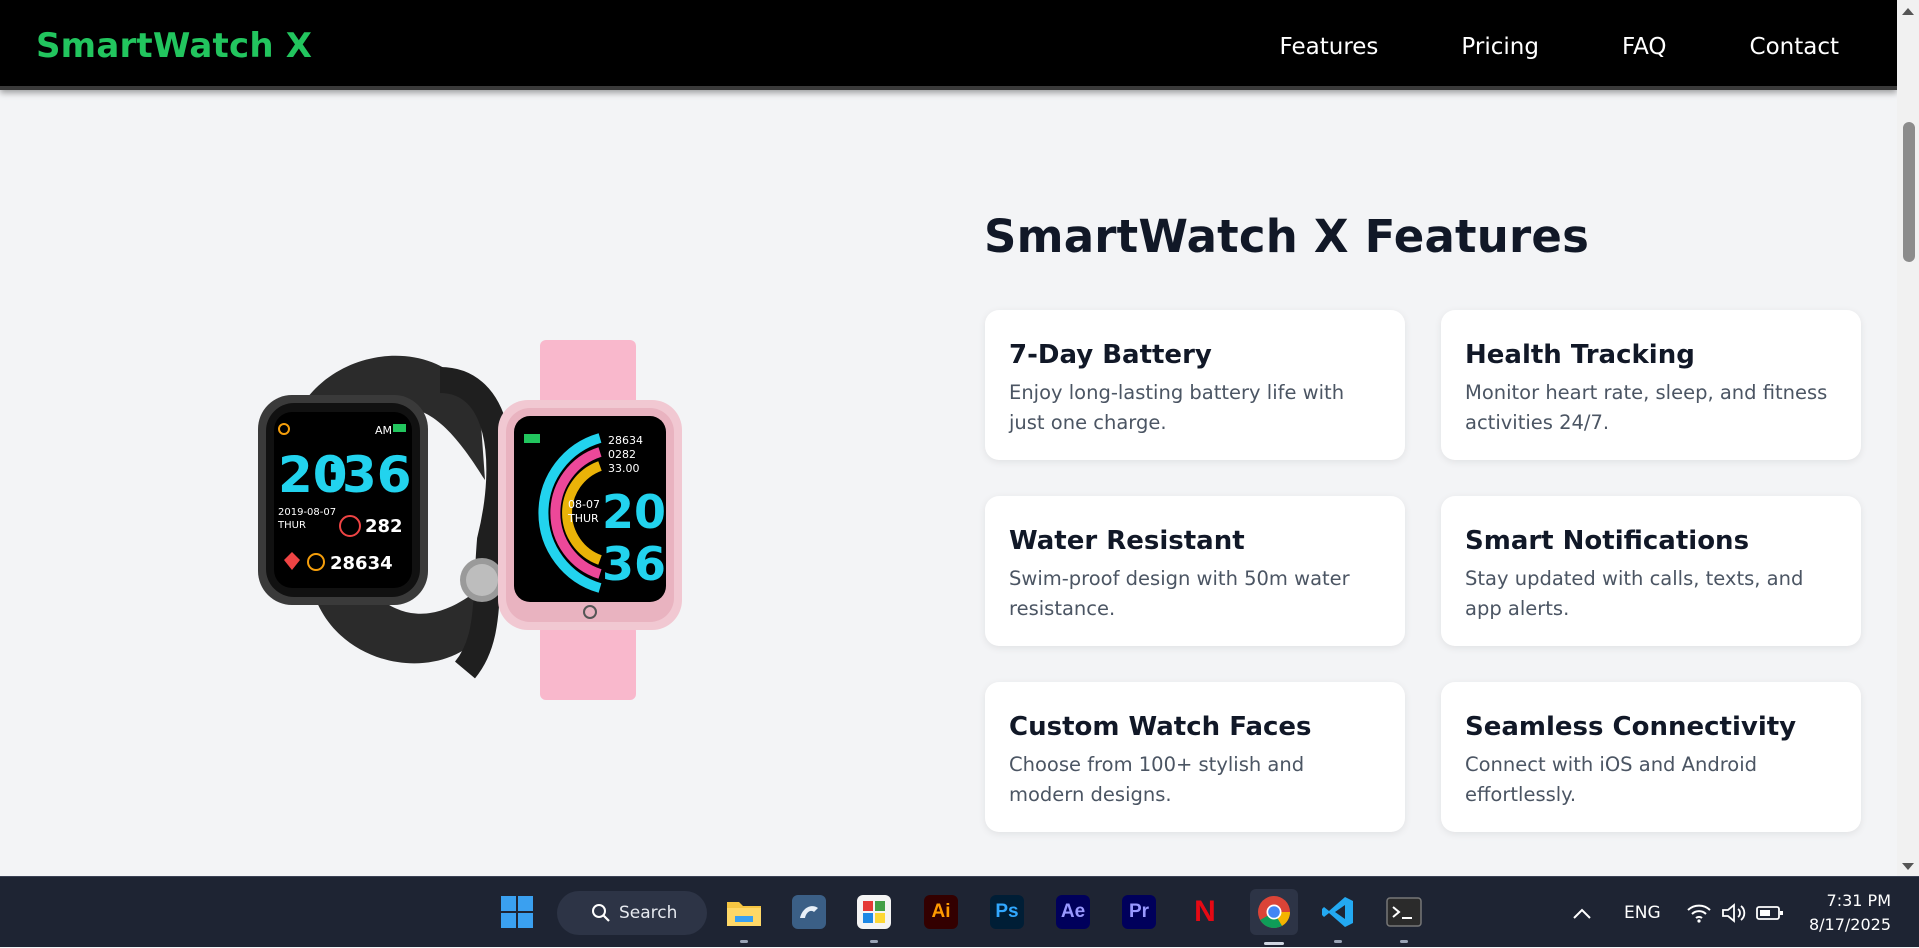 The width and height of the screenshot is (1919, 948). What do you see at coordinates (1580, 355) in the screenshot?
I see `feature-card-title: Health Tracking` at bounding box center [1580, 355].